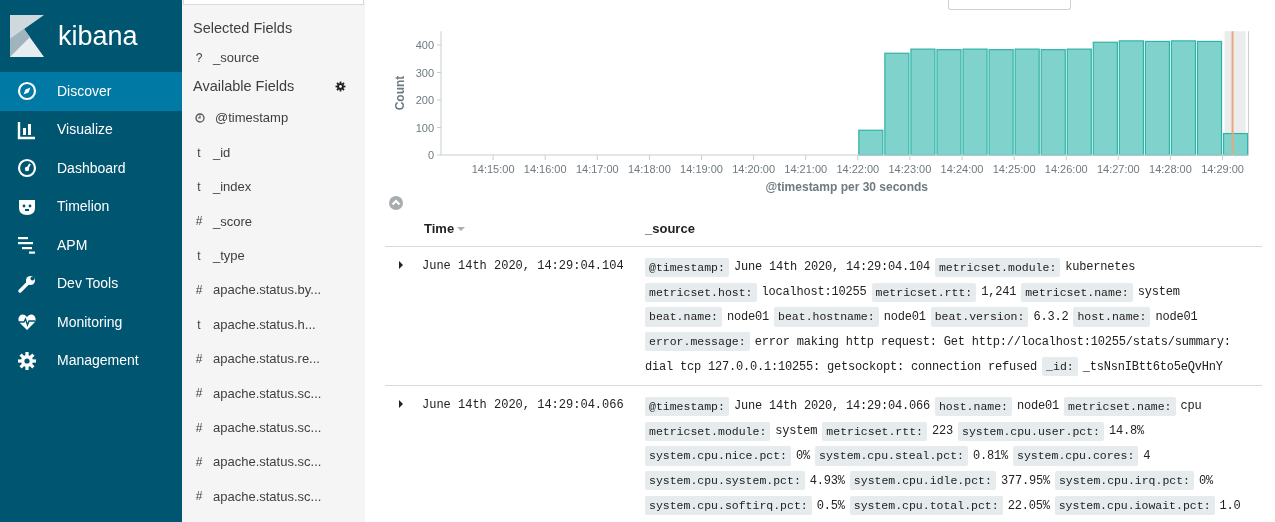  Describe the element at coordinates (91, 206) in the screenshot. I see `nav-item: Timelion` at that location.